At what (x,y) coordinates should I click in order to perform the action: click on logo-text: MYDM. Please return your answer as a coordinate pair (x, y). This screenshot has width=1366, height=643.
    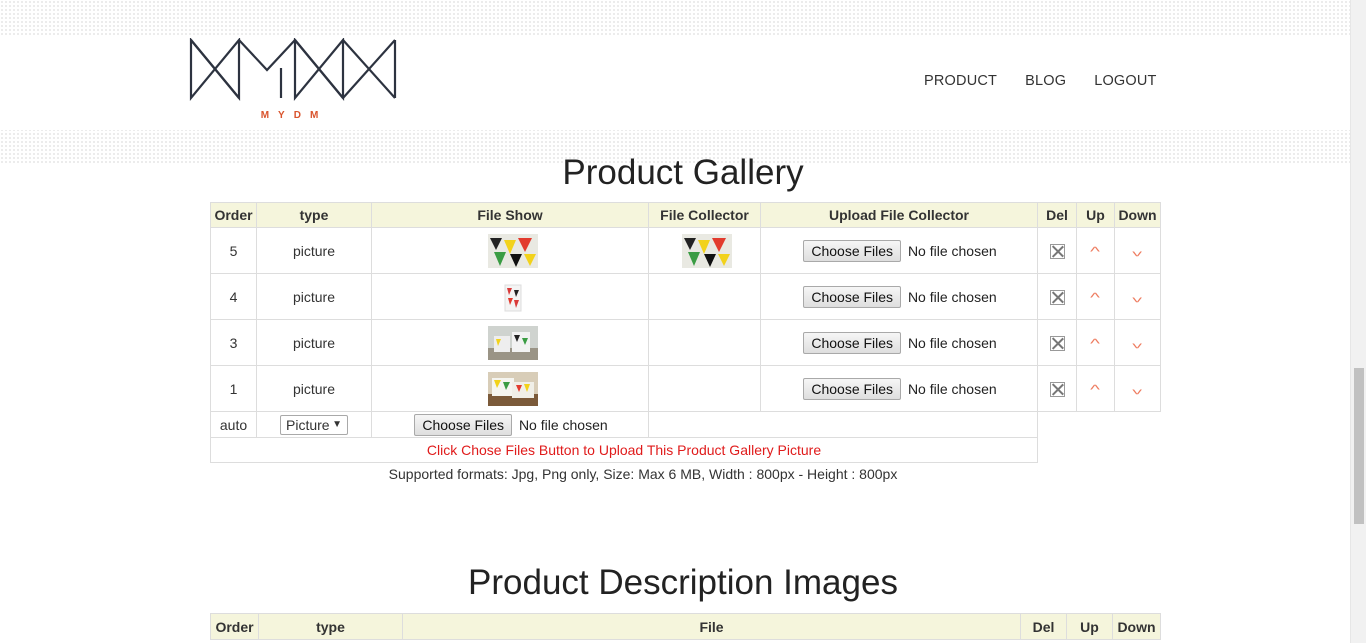
    Looking at the image, I should click on (294, 115).